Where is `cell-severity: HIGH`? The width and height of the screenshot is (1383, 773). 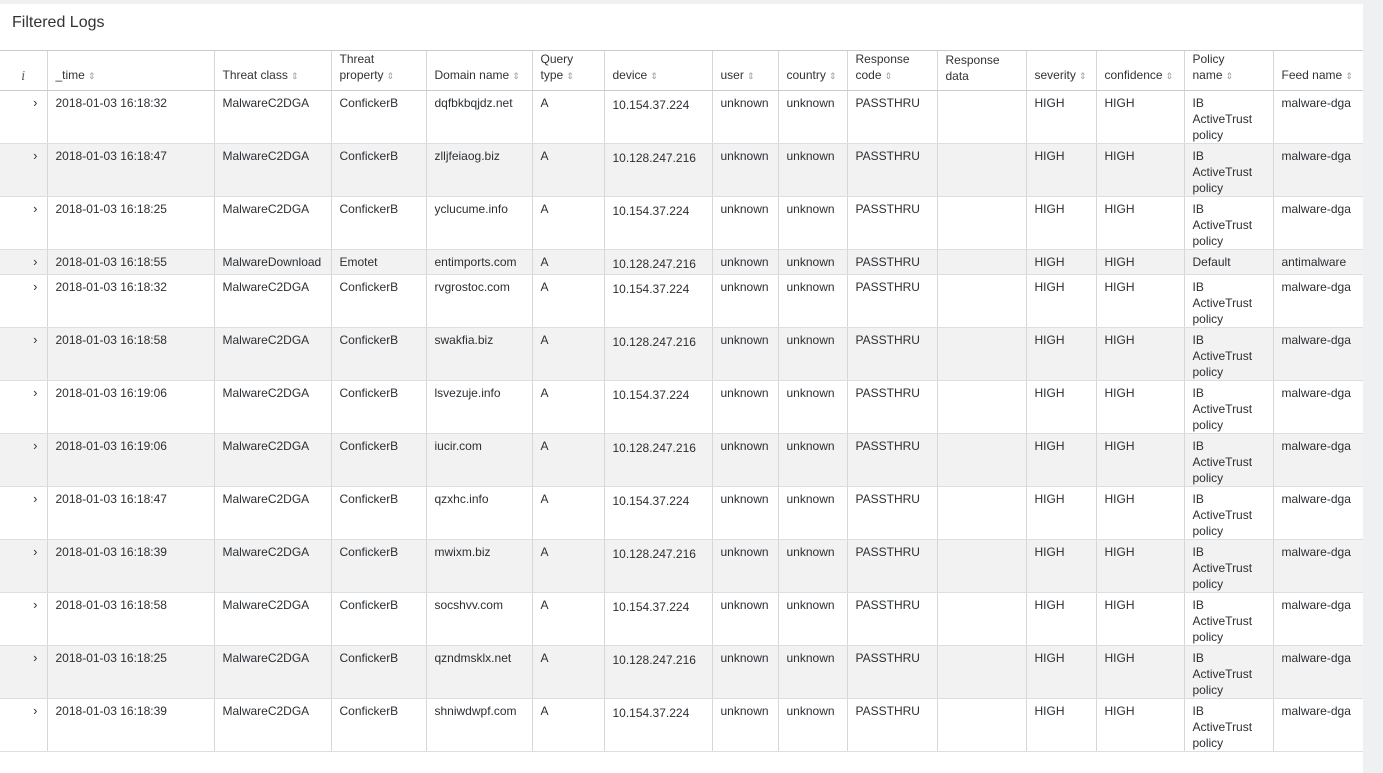
cell-severity: HIGH is located at coordinates (1060, 566).